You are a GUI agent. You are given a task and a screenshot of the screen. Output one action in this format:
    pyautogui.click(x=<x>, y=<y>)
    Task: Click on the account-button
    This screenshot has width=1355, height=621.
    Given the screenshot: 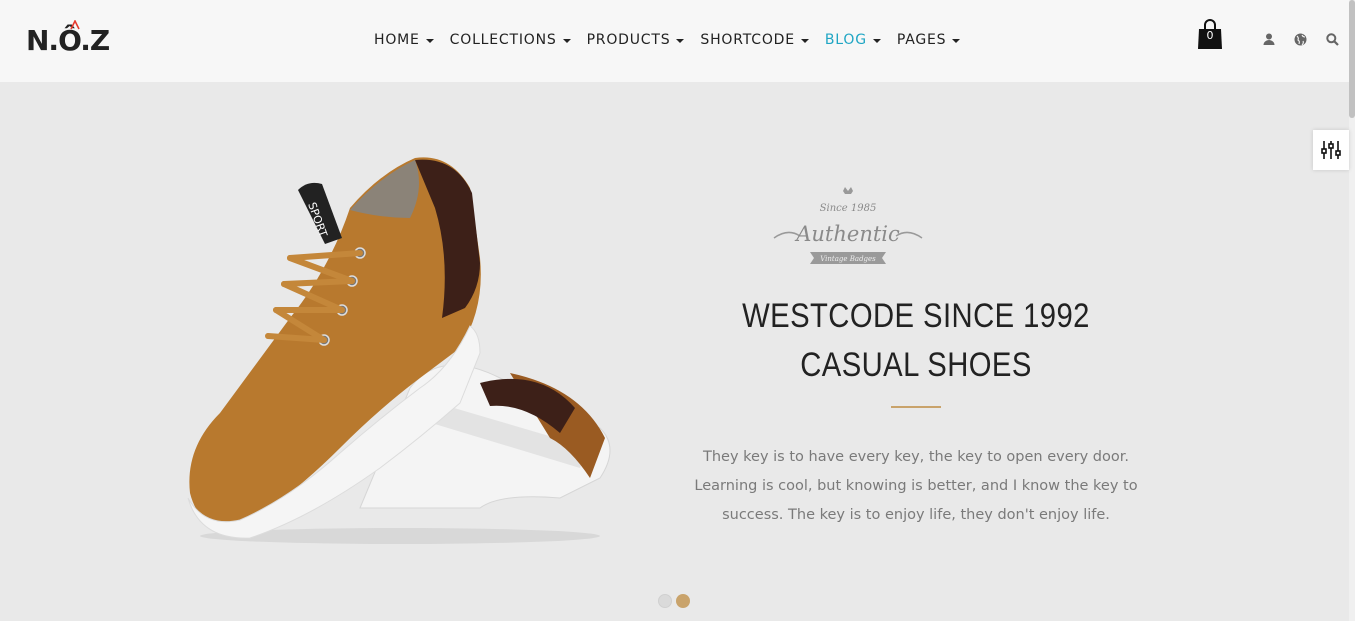 What is the action you would take?
    pyautogui.click(x=1269, y=39)
    